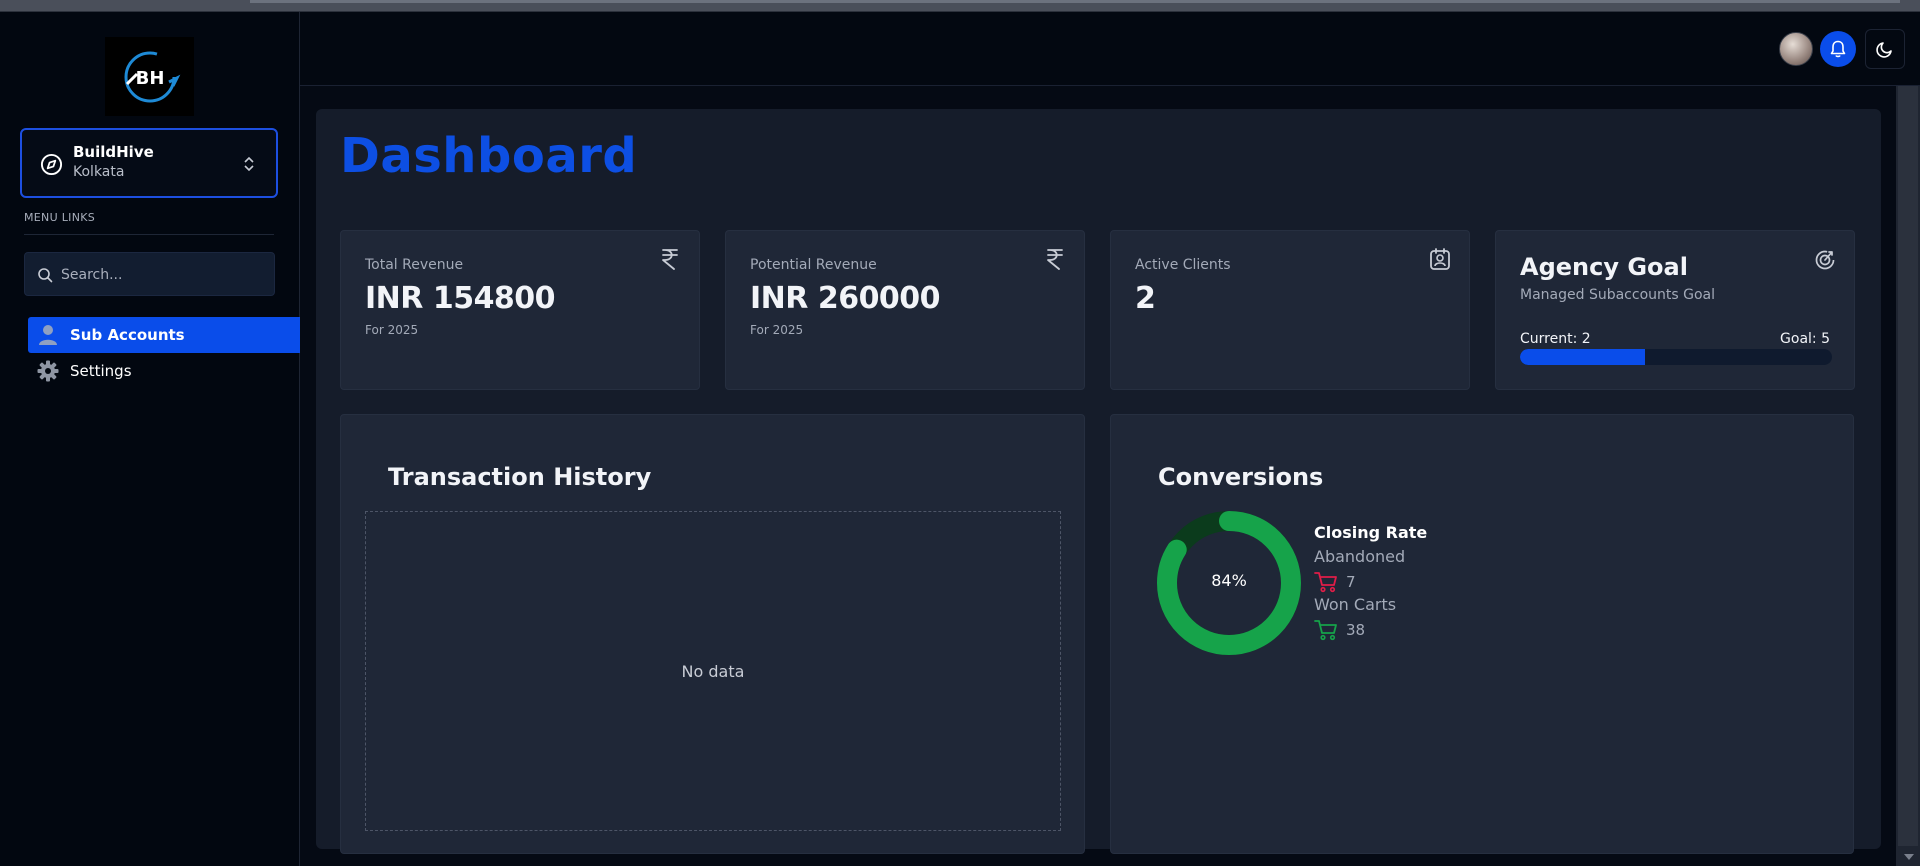  I want to click on abandoned-label: Abandoned, so click(1360, 556).